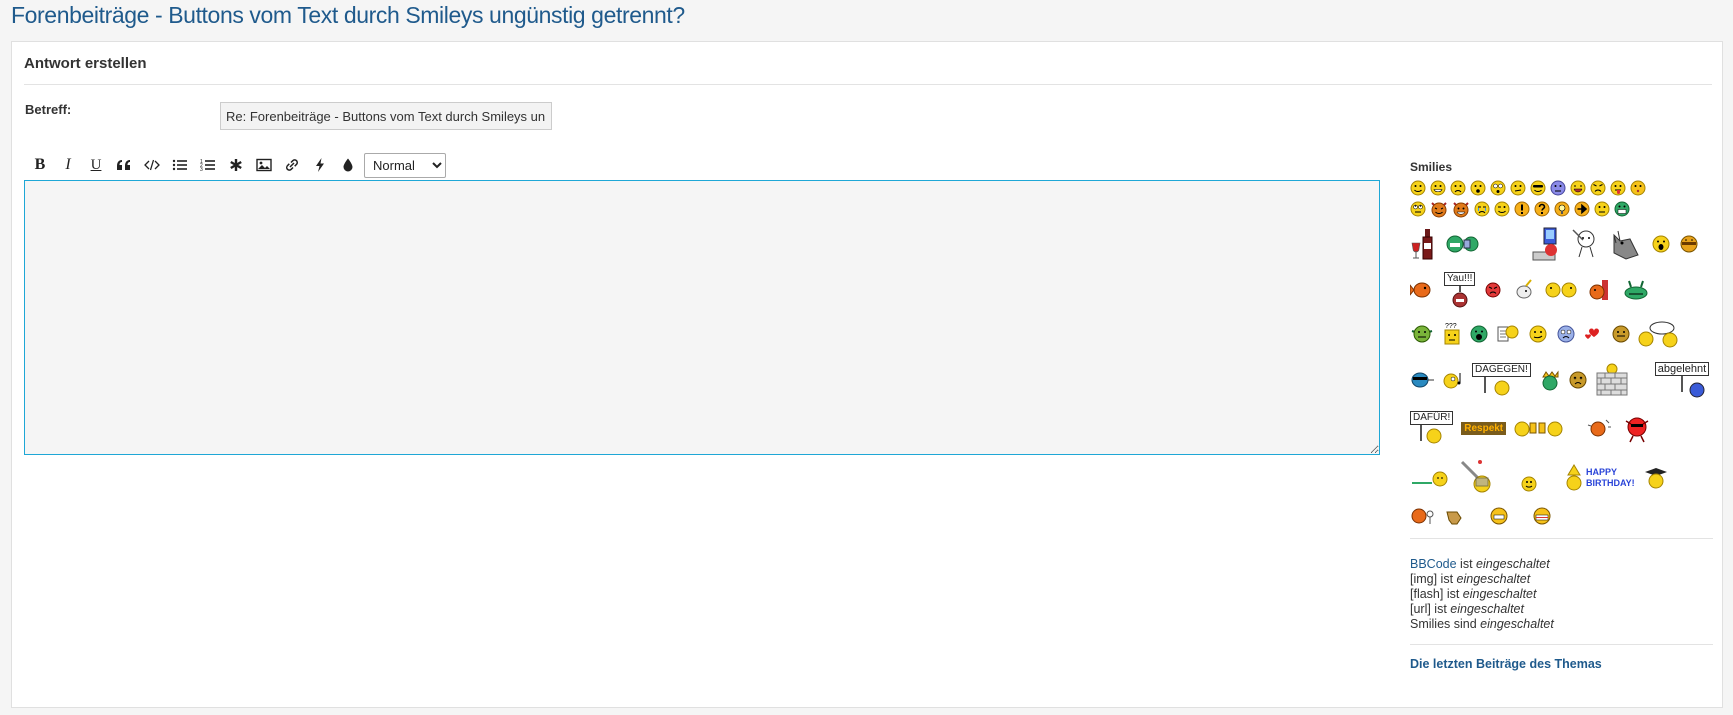  What do you see at coordinates (1618, 188) in the screenshot?
I see `razz-icon` at bounding box center [1618, 188].